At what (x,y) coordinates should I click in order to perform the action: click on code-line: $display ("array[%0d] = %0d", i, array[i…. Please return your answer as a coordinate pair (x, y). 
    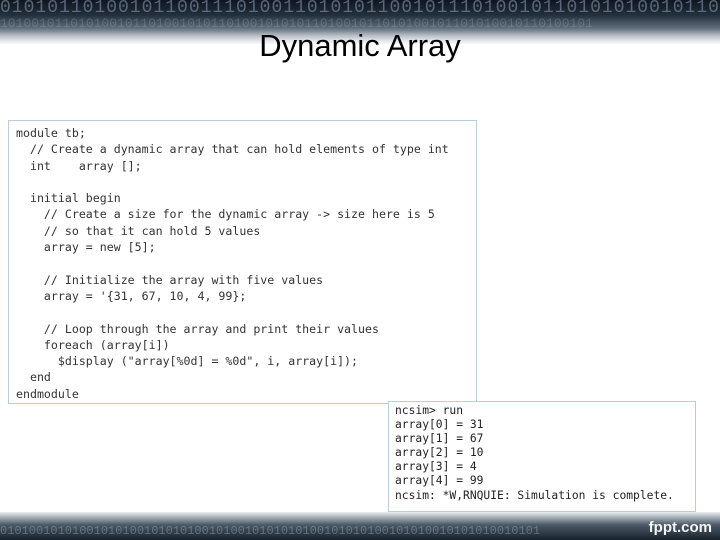
    Looking at the image, I should click on (187, 361).